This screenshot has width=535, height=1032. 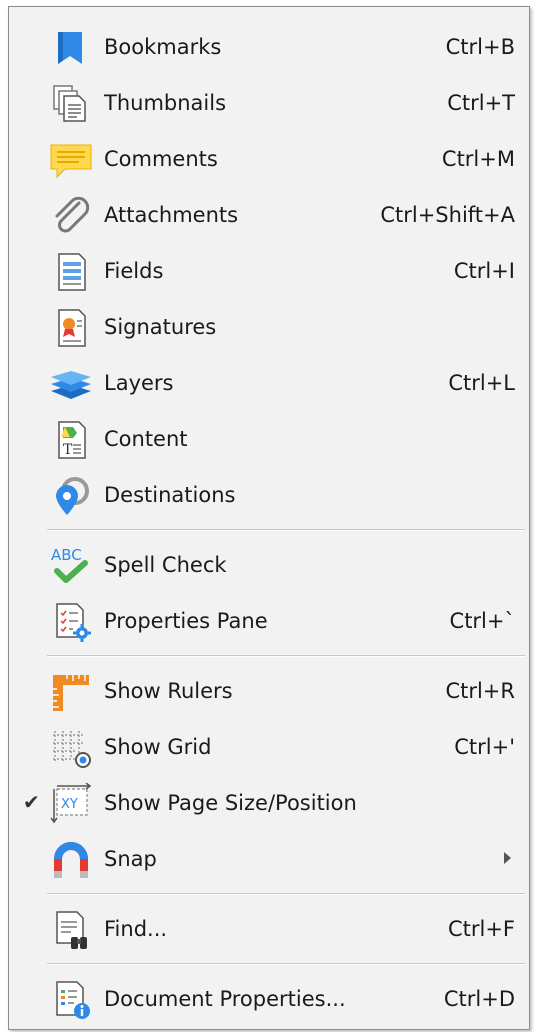 What do you see at coordinates (269, 327) in the screenshot?
I see `menu-item-signatures: Signatures` at bounding box center [269, 327].